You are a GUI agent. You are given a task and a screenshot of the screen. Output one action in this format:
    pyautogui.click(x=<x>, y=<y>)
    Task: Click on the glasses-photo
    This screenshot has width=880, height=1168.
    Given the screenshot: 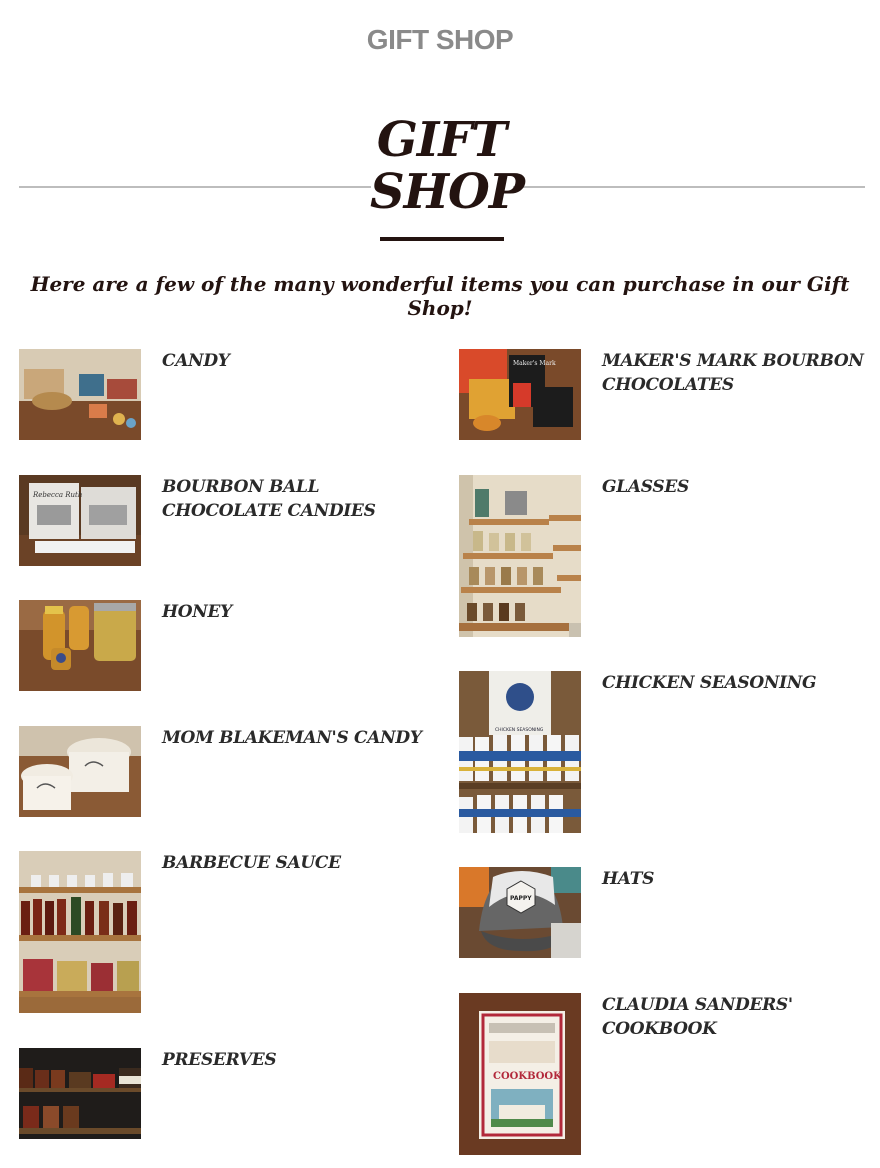 What is the action you would take?
    pyautogui.click(x=520, y=556)
    